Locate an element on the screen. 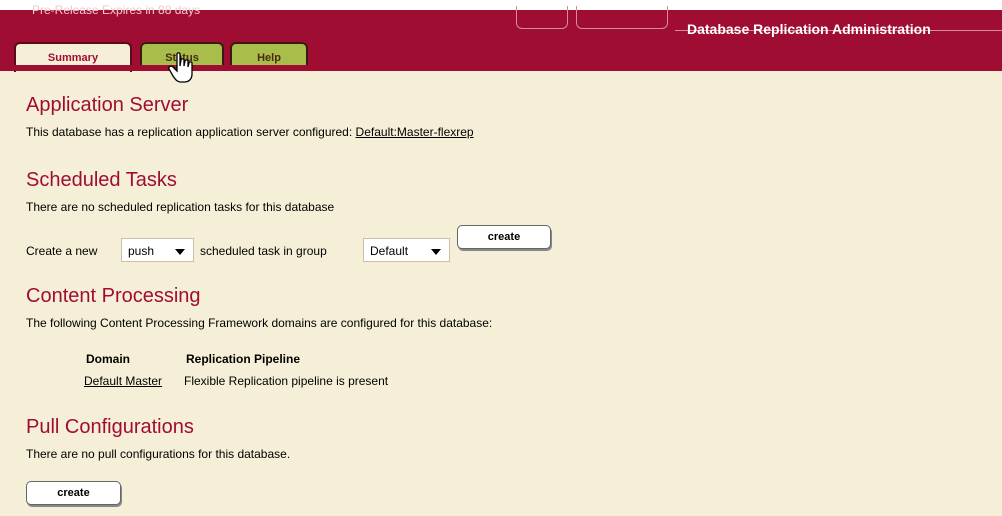 The width and height of the screenshot is (1002, 516). task-type-select: push is located at coordinates (157, 250).